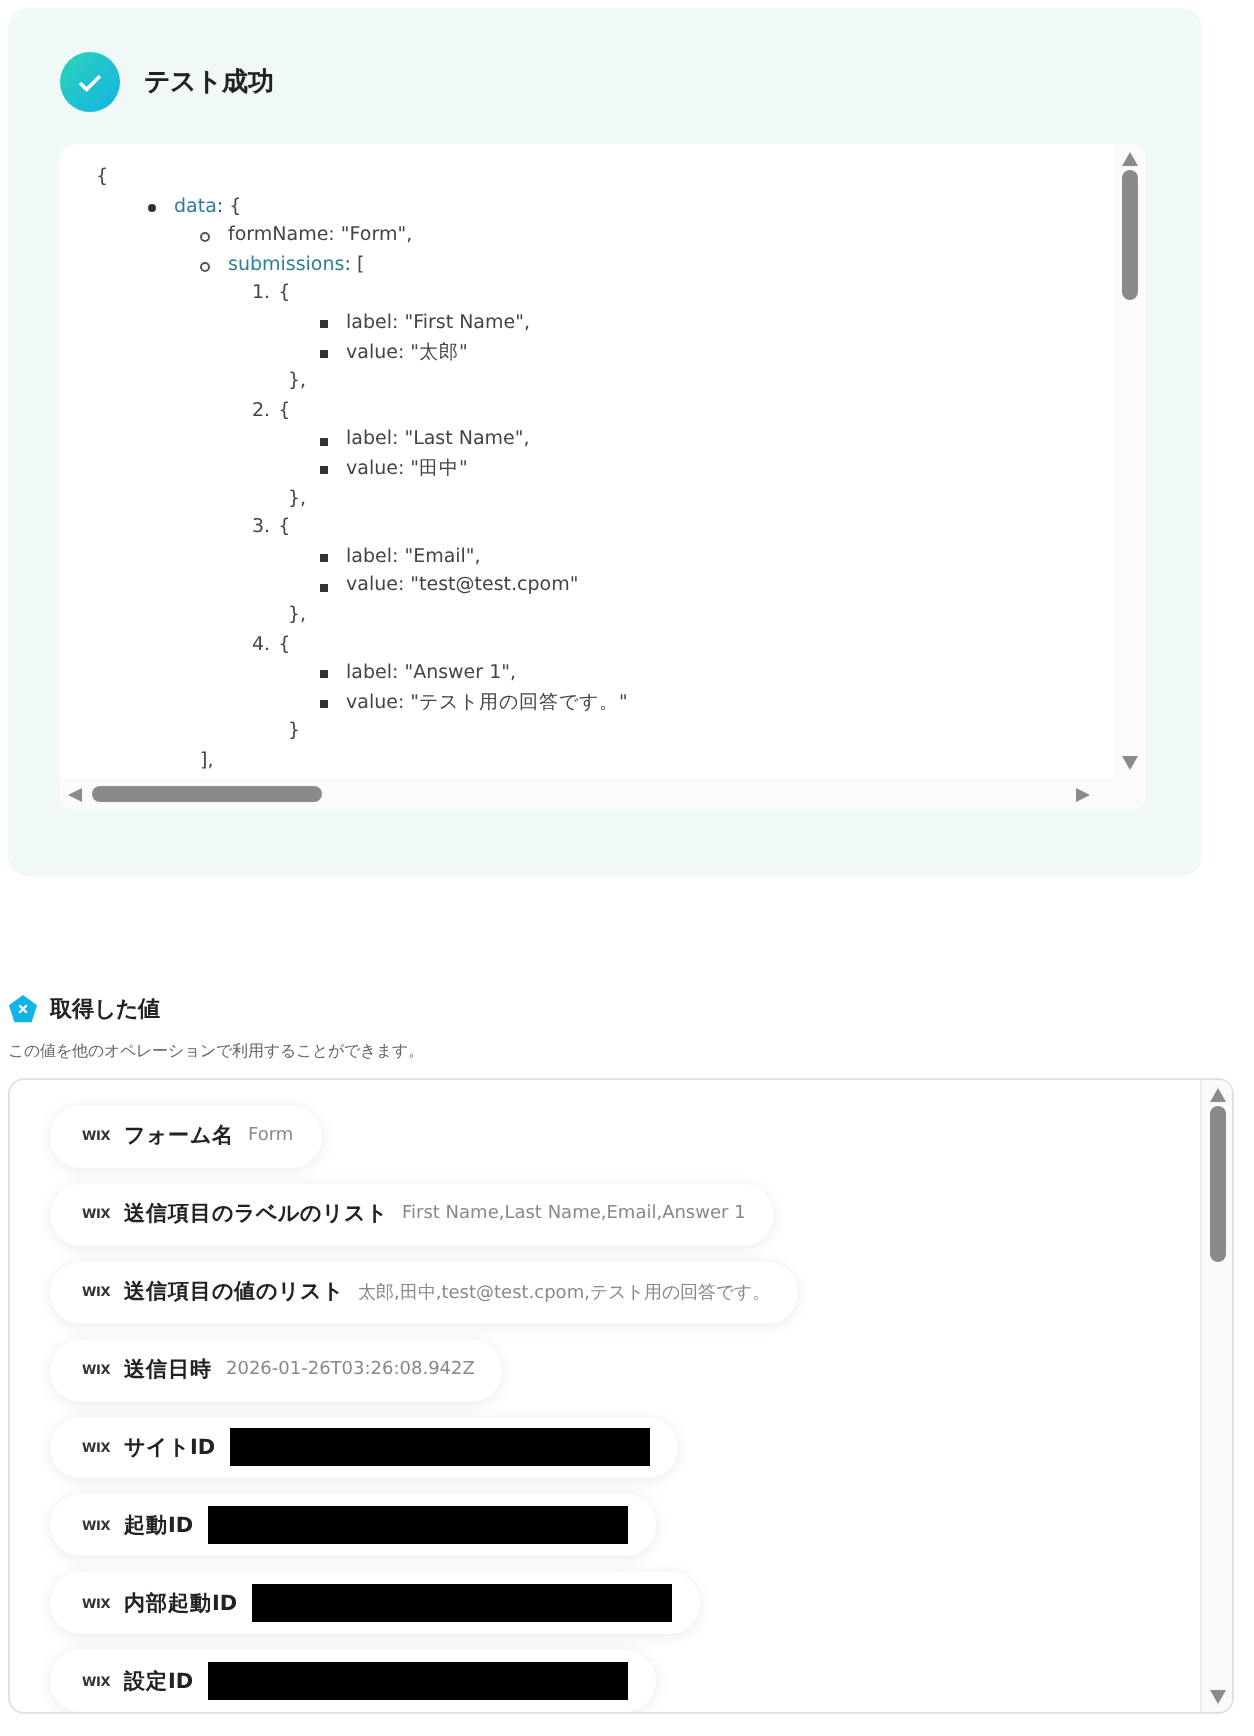 The height and width of the screenshot is (1736, 1254). What do you see at coordinates (574, 1214) in the screenshot?
I see `value-text: First Name,Last Name,Email,Answer 1` at bounding box center [574, 1214].